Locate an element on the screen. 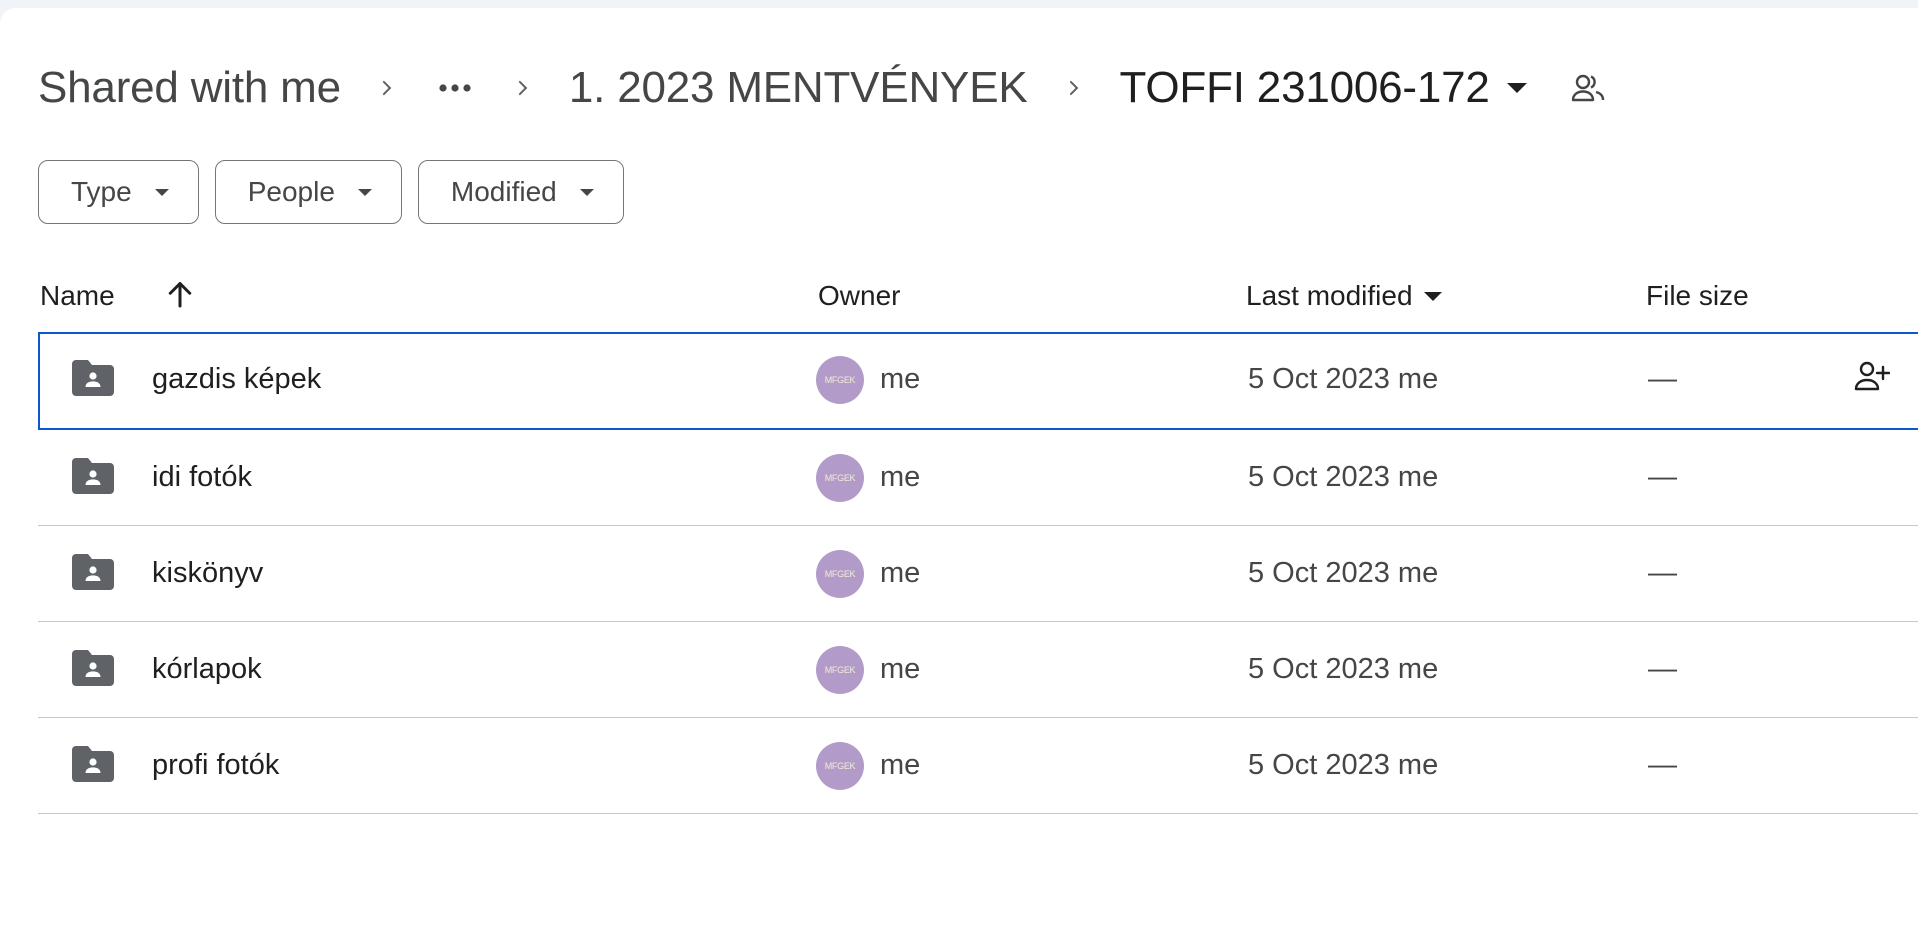 The image size is (1918, 932). filter-modified-label: Modified is located at coordinates (503, 191).